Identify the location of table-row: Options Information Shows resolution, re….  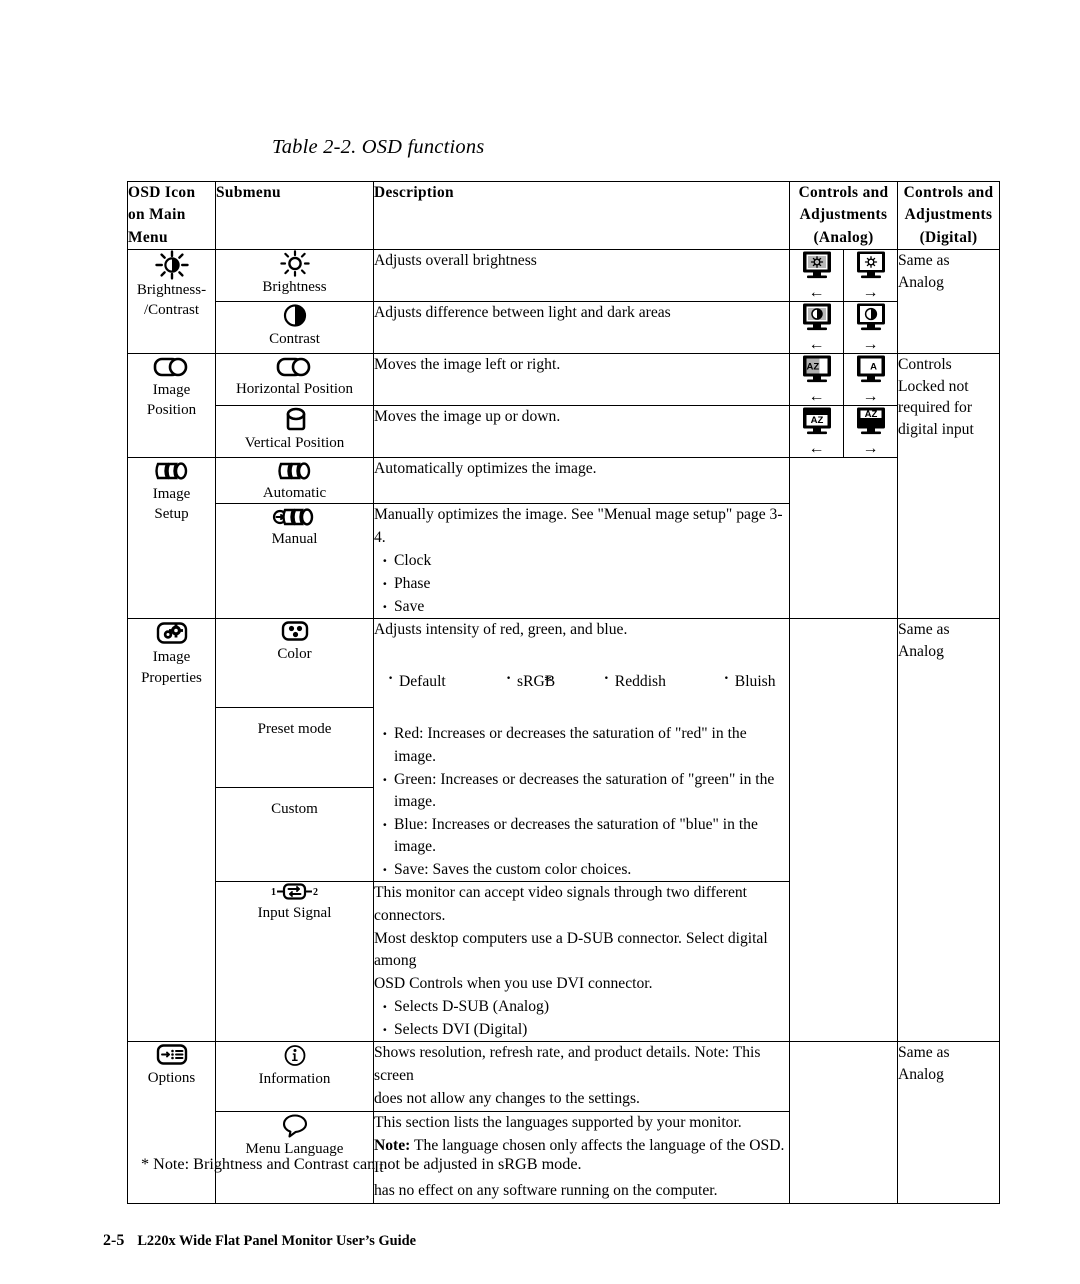
(563, 1123).